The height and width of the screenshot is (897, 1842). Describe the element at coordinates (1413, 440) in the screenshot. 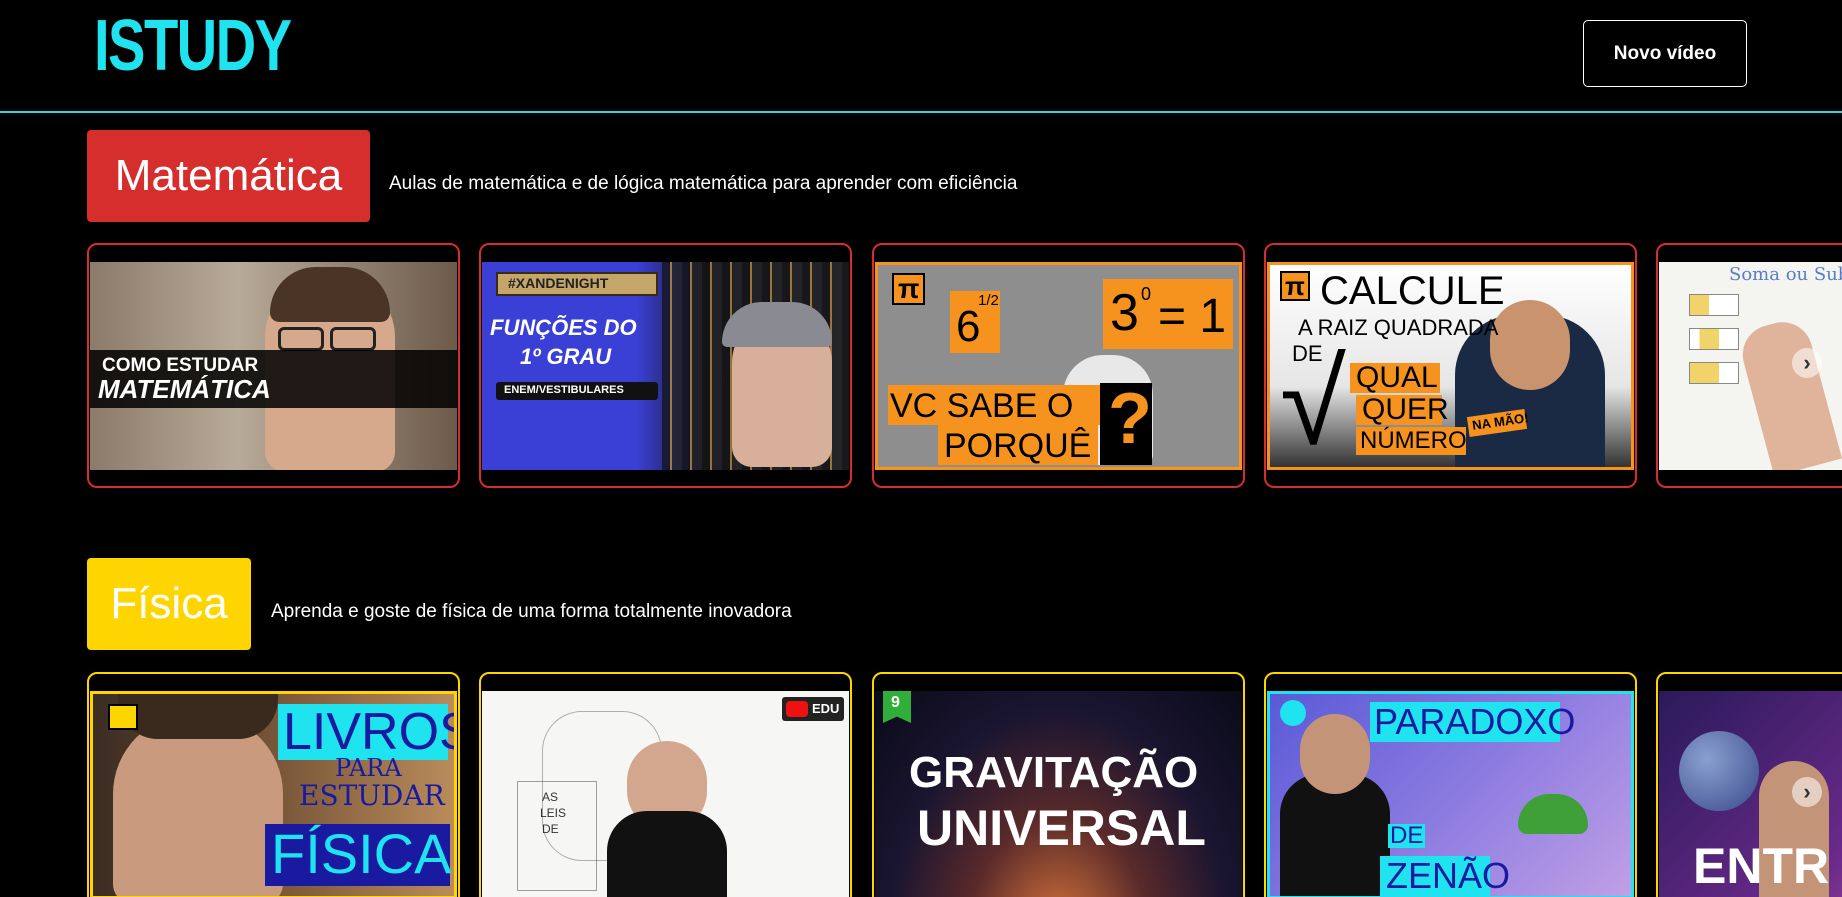

I see `thumbnail-title: NÚMERO` at that location.